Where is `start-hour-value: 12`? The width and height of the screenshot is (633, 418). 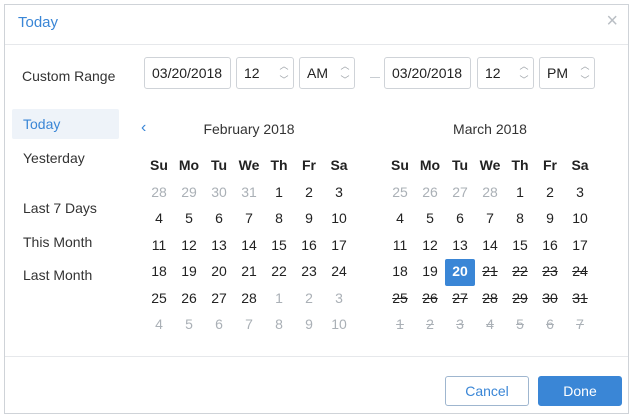
start-hour-value: 12 is located at coordinates (252, 73).